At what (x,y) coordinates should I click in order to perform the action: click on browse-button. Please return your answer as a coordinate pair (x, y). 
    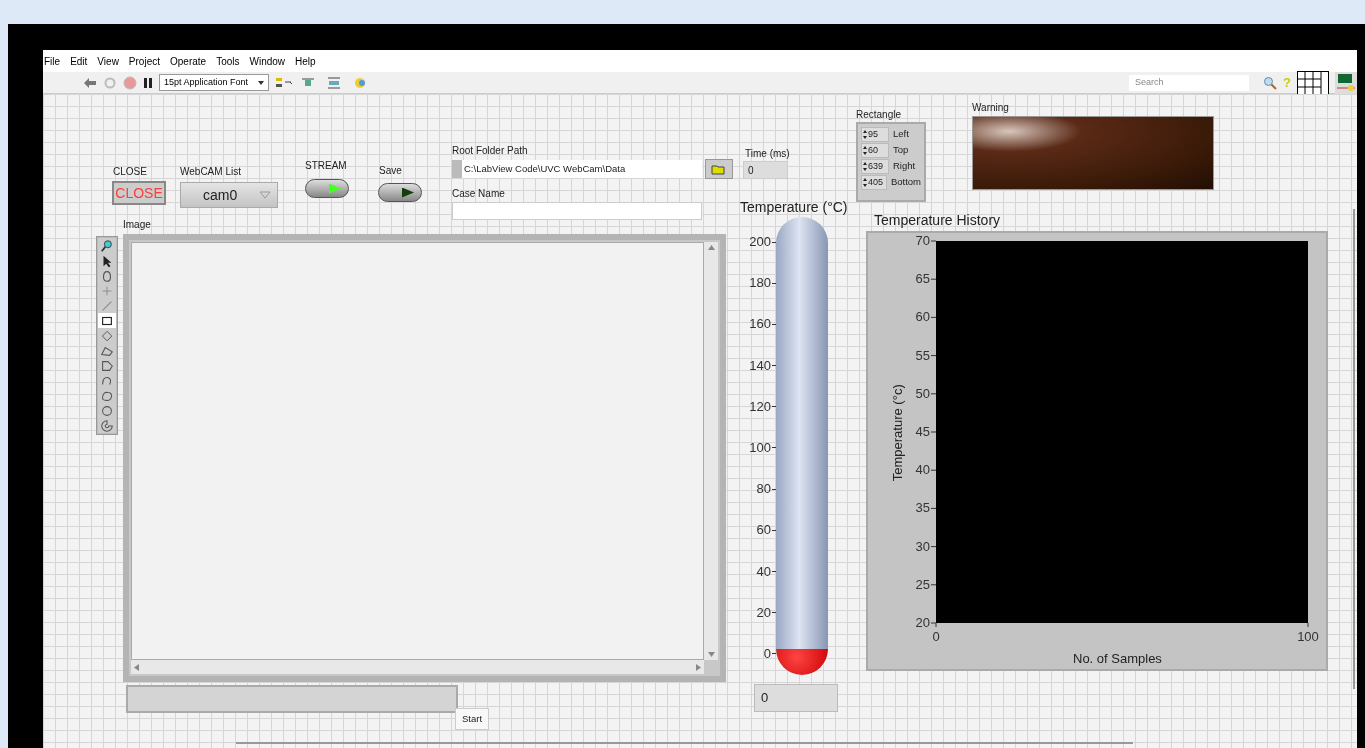
    Looking at the image, I should click on (719, 169).